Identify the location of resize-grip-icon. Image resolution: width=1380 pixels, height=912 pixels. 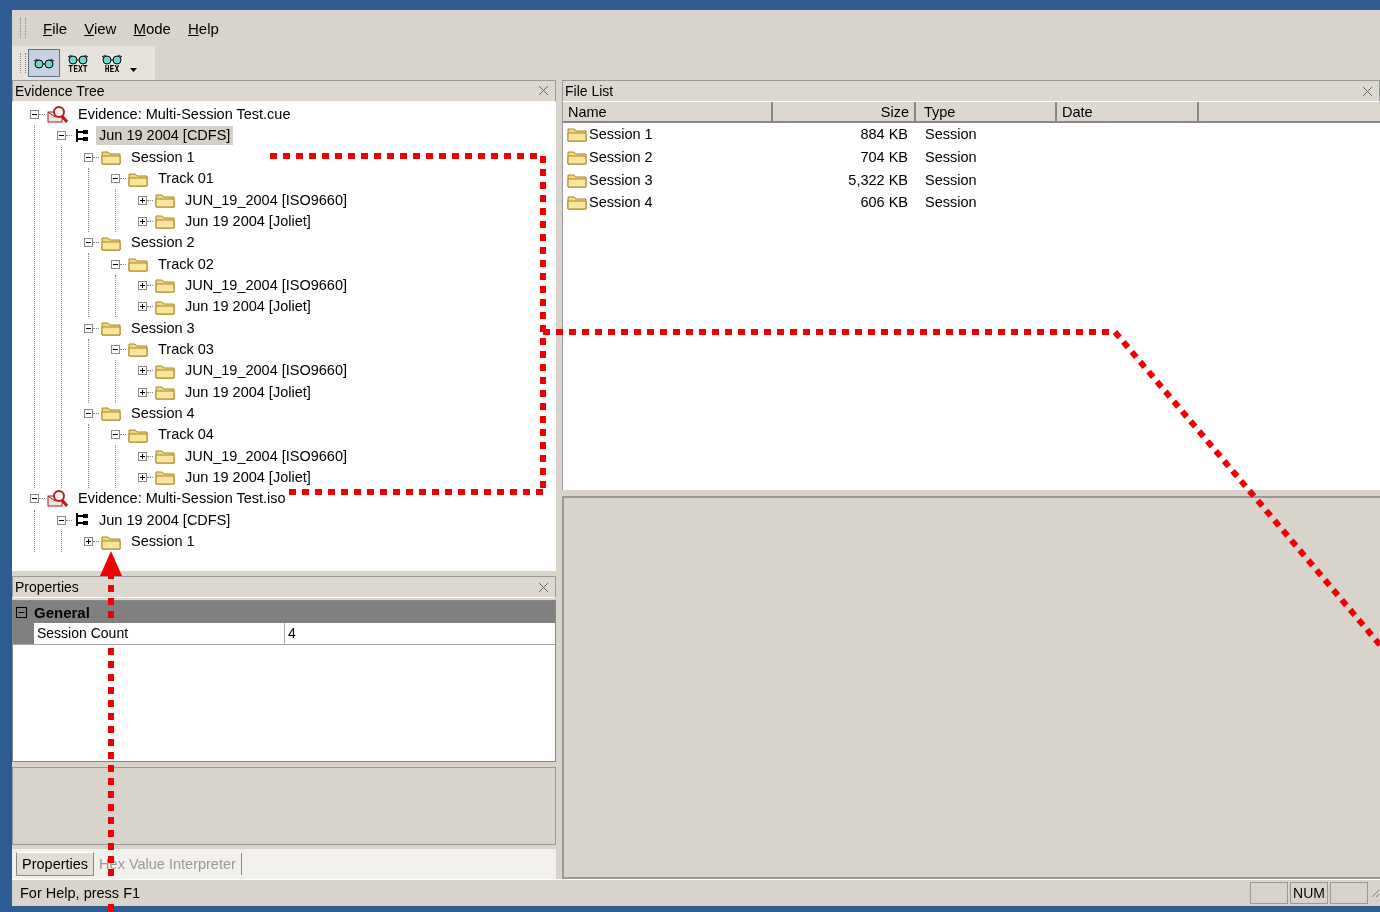
(1375, 893).